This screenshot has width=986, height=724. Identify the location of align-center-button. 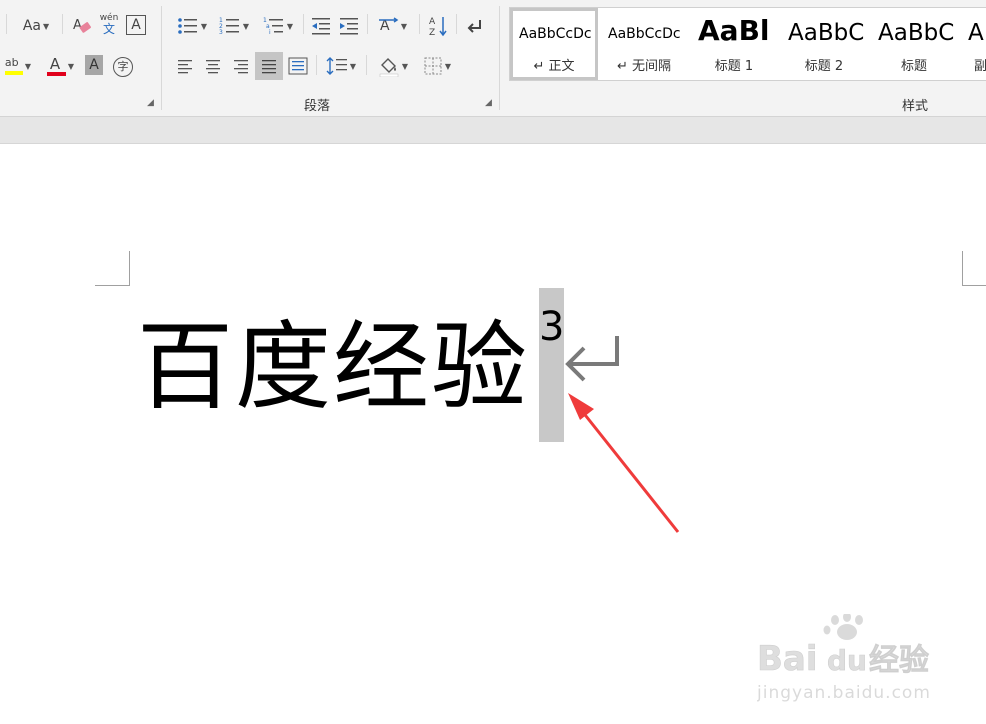
(213, 66).